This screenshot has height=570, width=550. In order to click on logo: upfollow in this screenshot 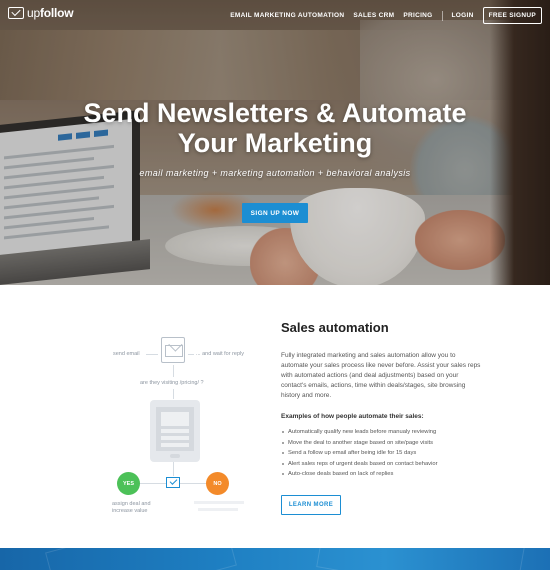, I will do `click(41, 13)`.